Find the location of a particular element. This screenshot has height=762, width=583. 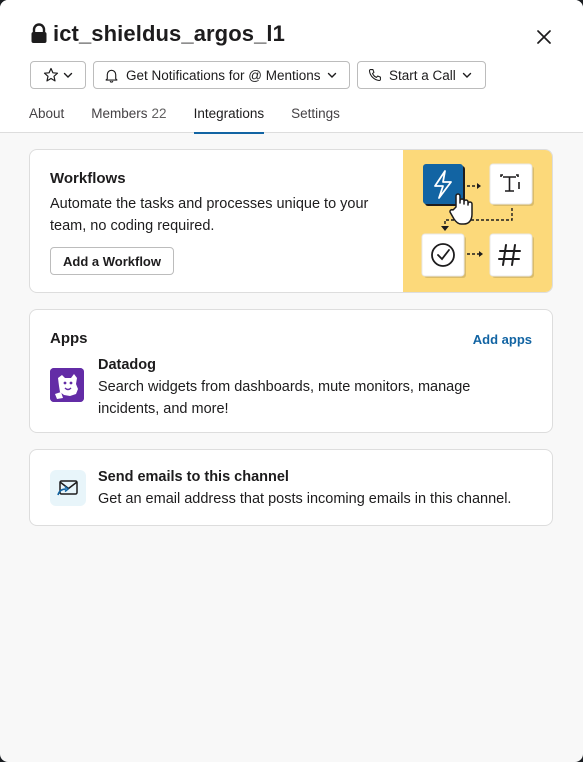

tab-members: Members 22 is located at coordinates (128, 119).